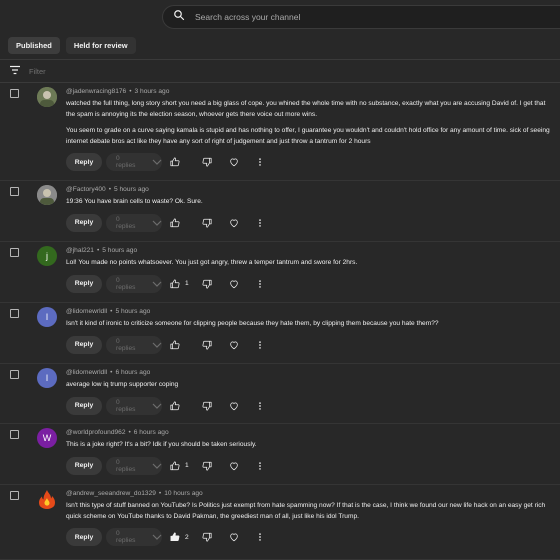 The height and width of the screenshot is (560, 560). Describe the element at coordinates (34, 45) in the screenshot. I see `tab-published: Published` at that location.